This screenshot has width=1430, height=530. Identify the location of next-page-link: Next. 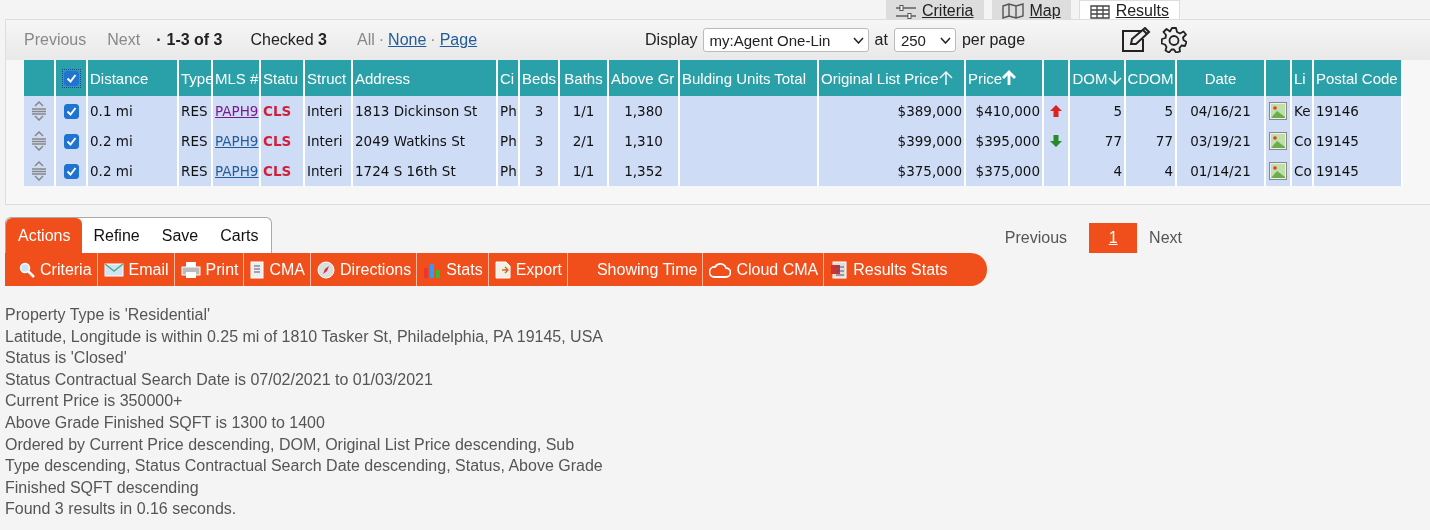
(1165, 238).